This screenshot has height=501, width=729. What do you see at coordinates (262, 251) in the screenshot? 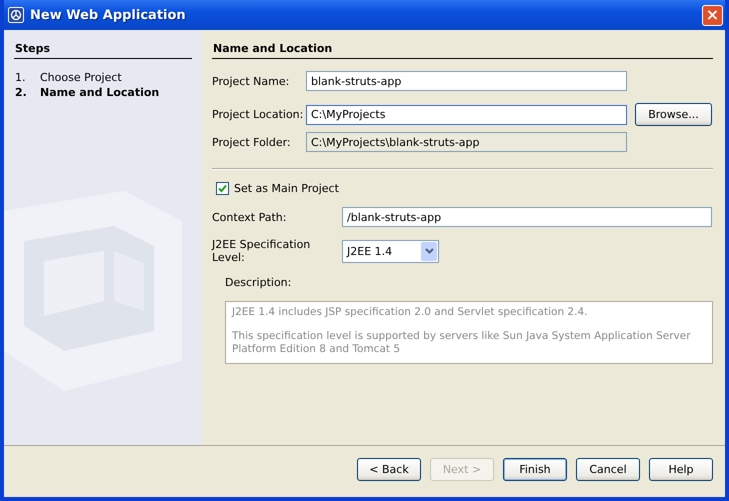
I see `field-label: J2EE Specification Level:` at bounding box center [262, 251].